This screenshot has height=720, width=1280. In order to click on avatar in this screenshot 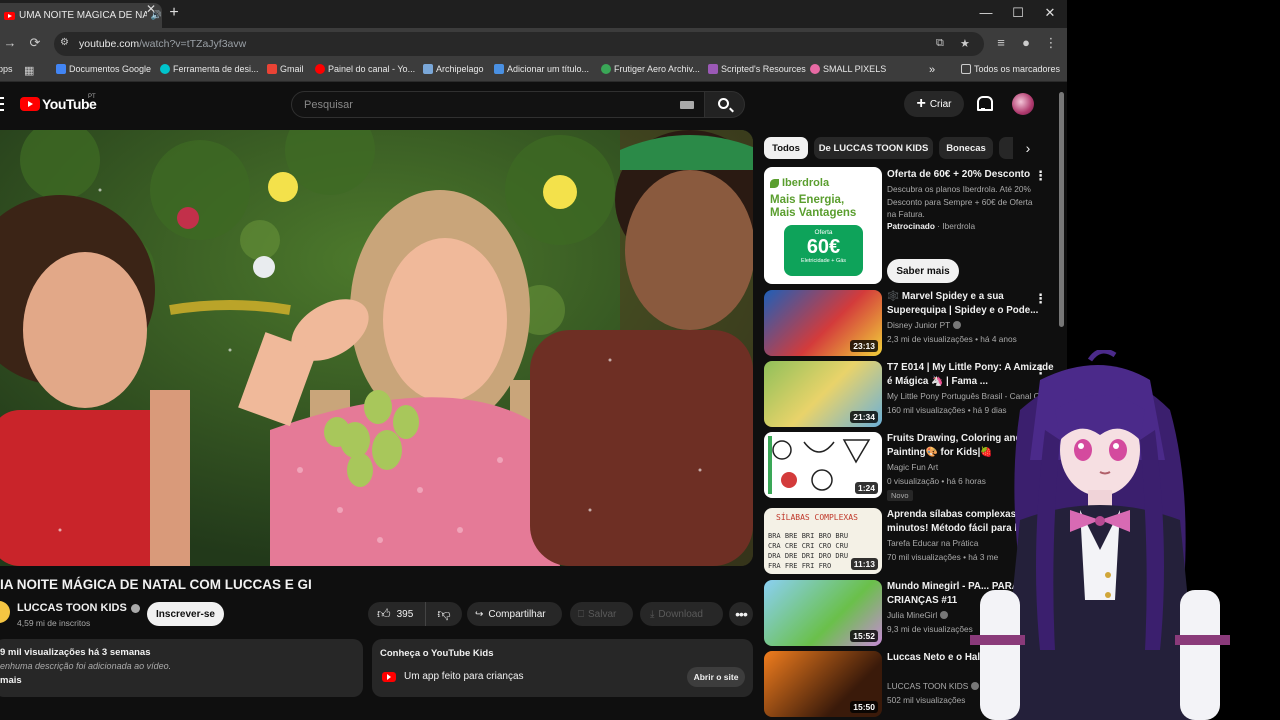, I will do `click(1023, 104)`.